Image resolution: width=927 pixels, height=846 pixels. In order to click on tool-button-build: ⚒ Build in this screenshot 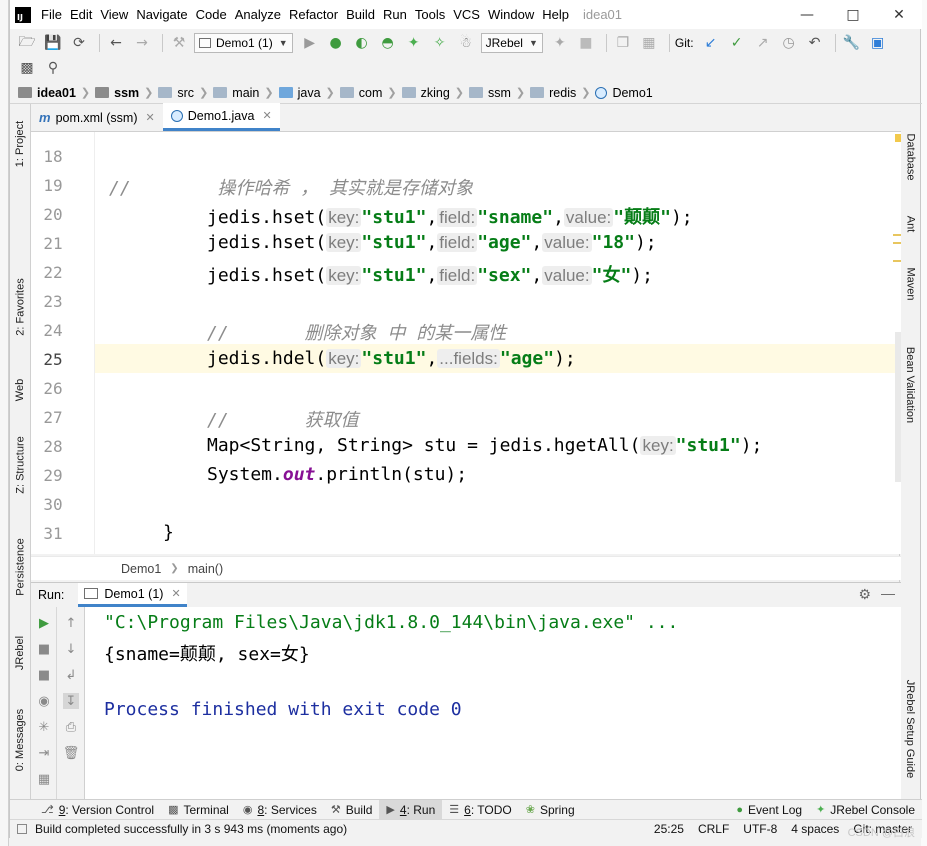, I will do `click(352, 810)`.